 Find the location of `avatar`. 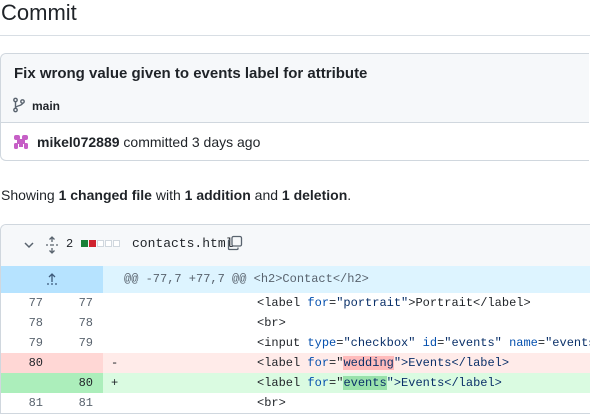

avatar is located at coordinates (21, 142).